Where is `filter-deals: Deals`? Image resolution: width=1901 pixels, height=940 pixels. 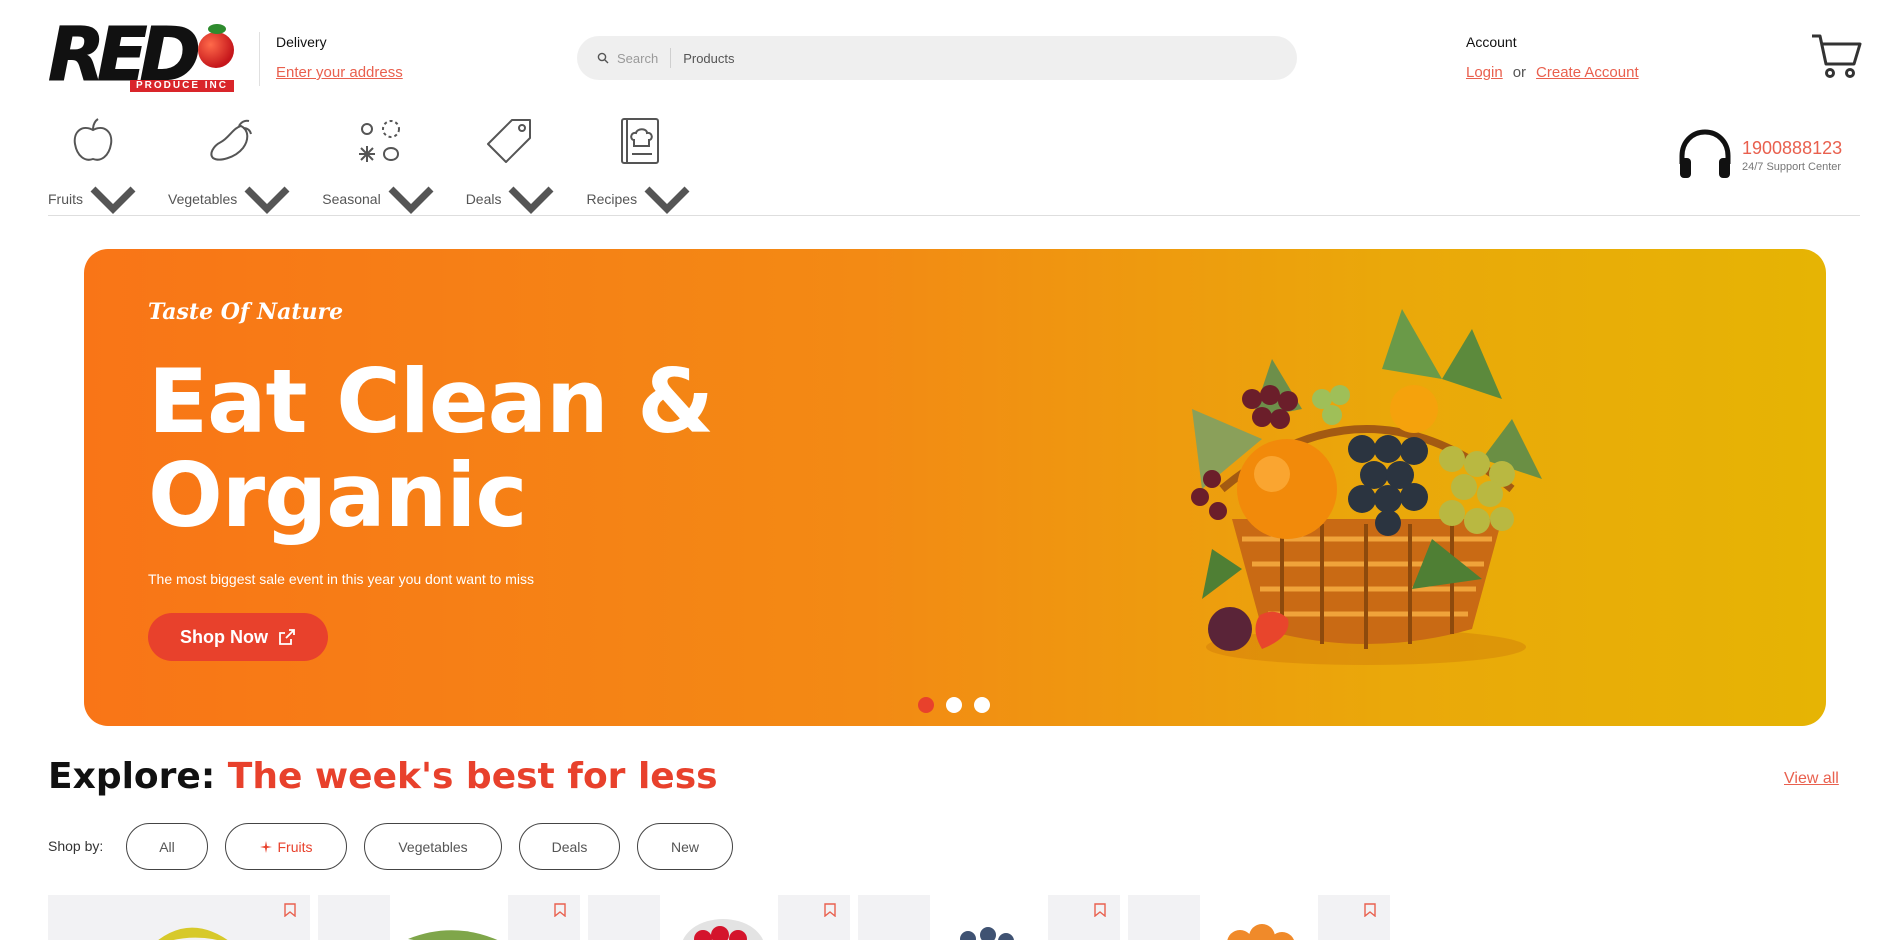 filter-deals: Deals is located at coordinates (569, 846).